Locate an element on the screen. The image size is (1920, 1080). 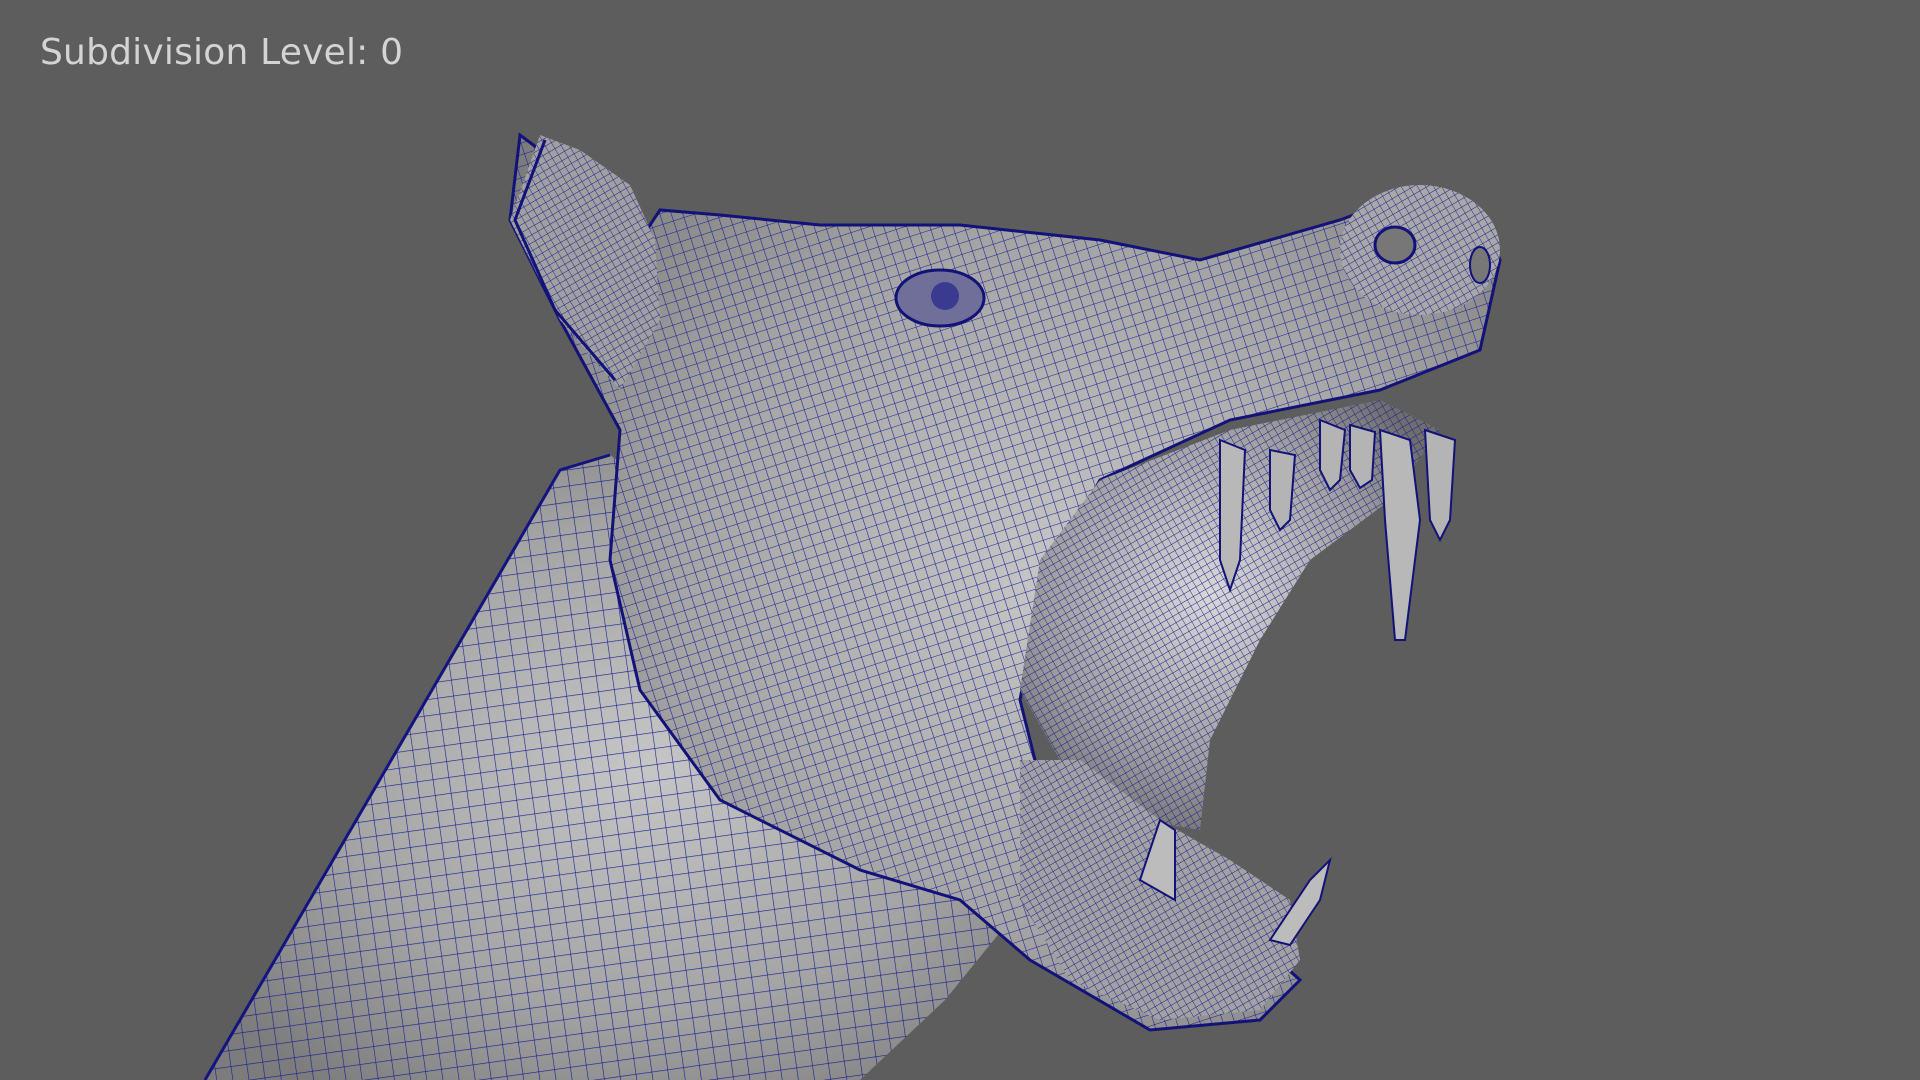
subdivision-level-label: Subdivision Level: 0 is located at coordinates (222, 52).